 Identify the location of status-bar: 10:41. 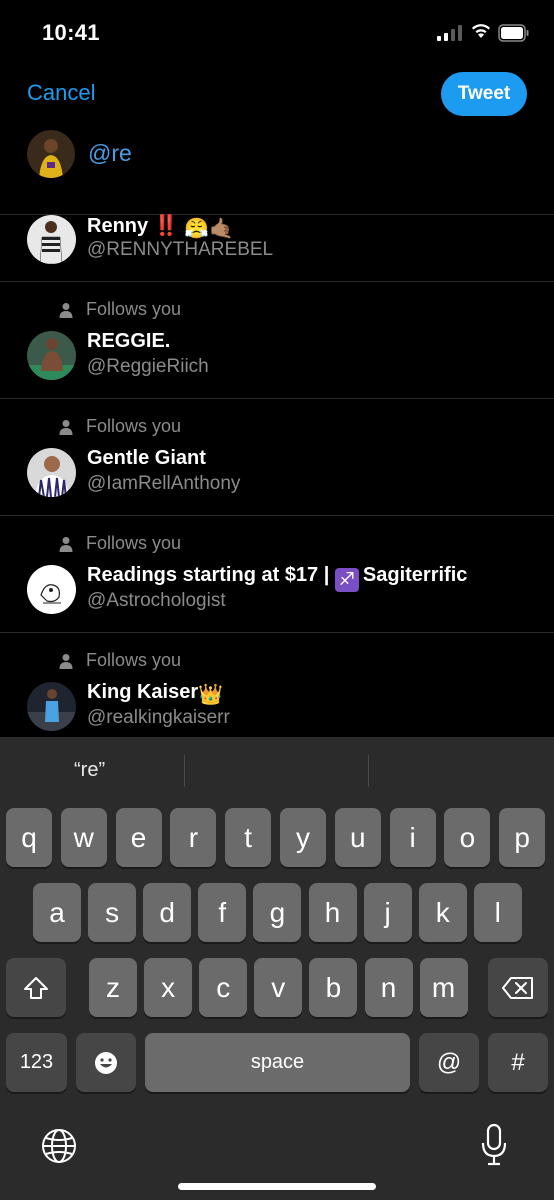
(277, 32).